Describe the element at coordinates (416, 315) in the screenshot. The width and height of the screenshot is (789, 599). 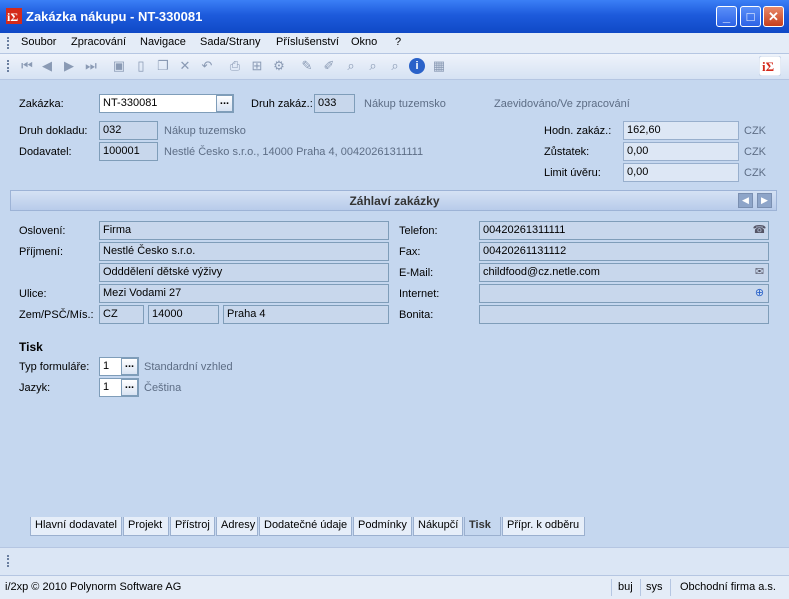
I see `rating-label: Bonita:` at that location.